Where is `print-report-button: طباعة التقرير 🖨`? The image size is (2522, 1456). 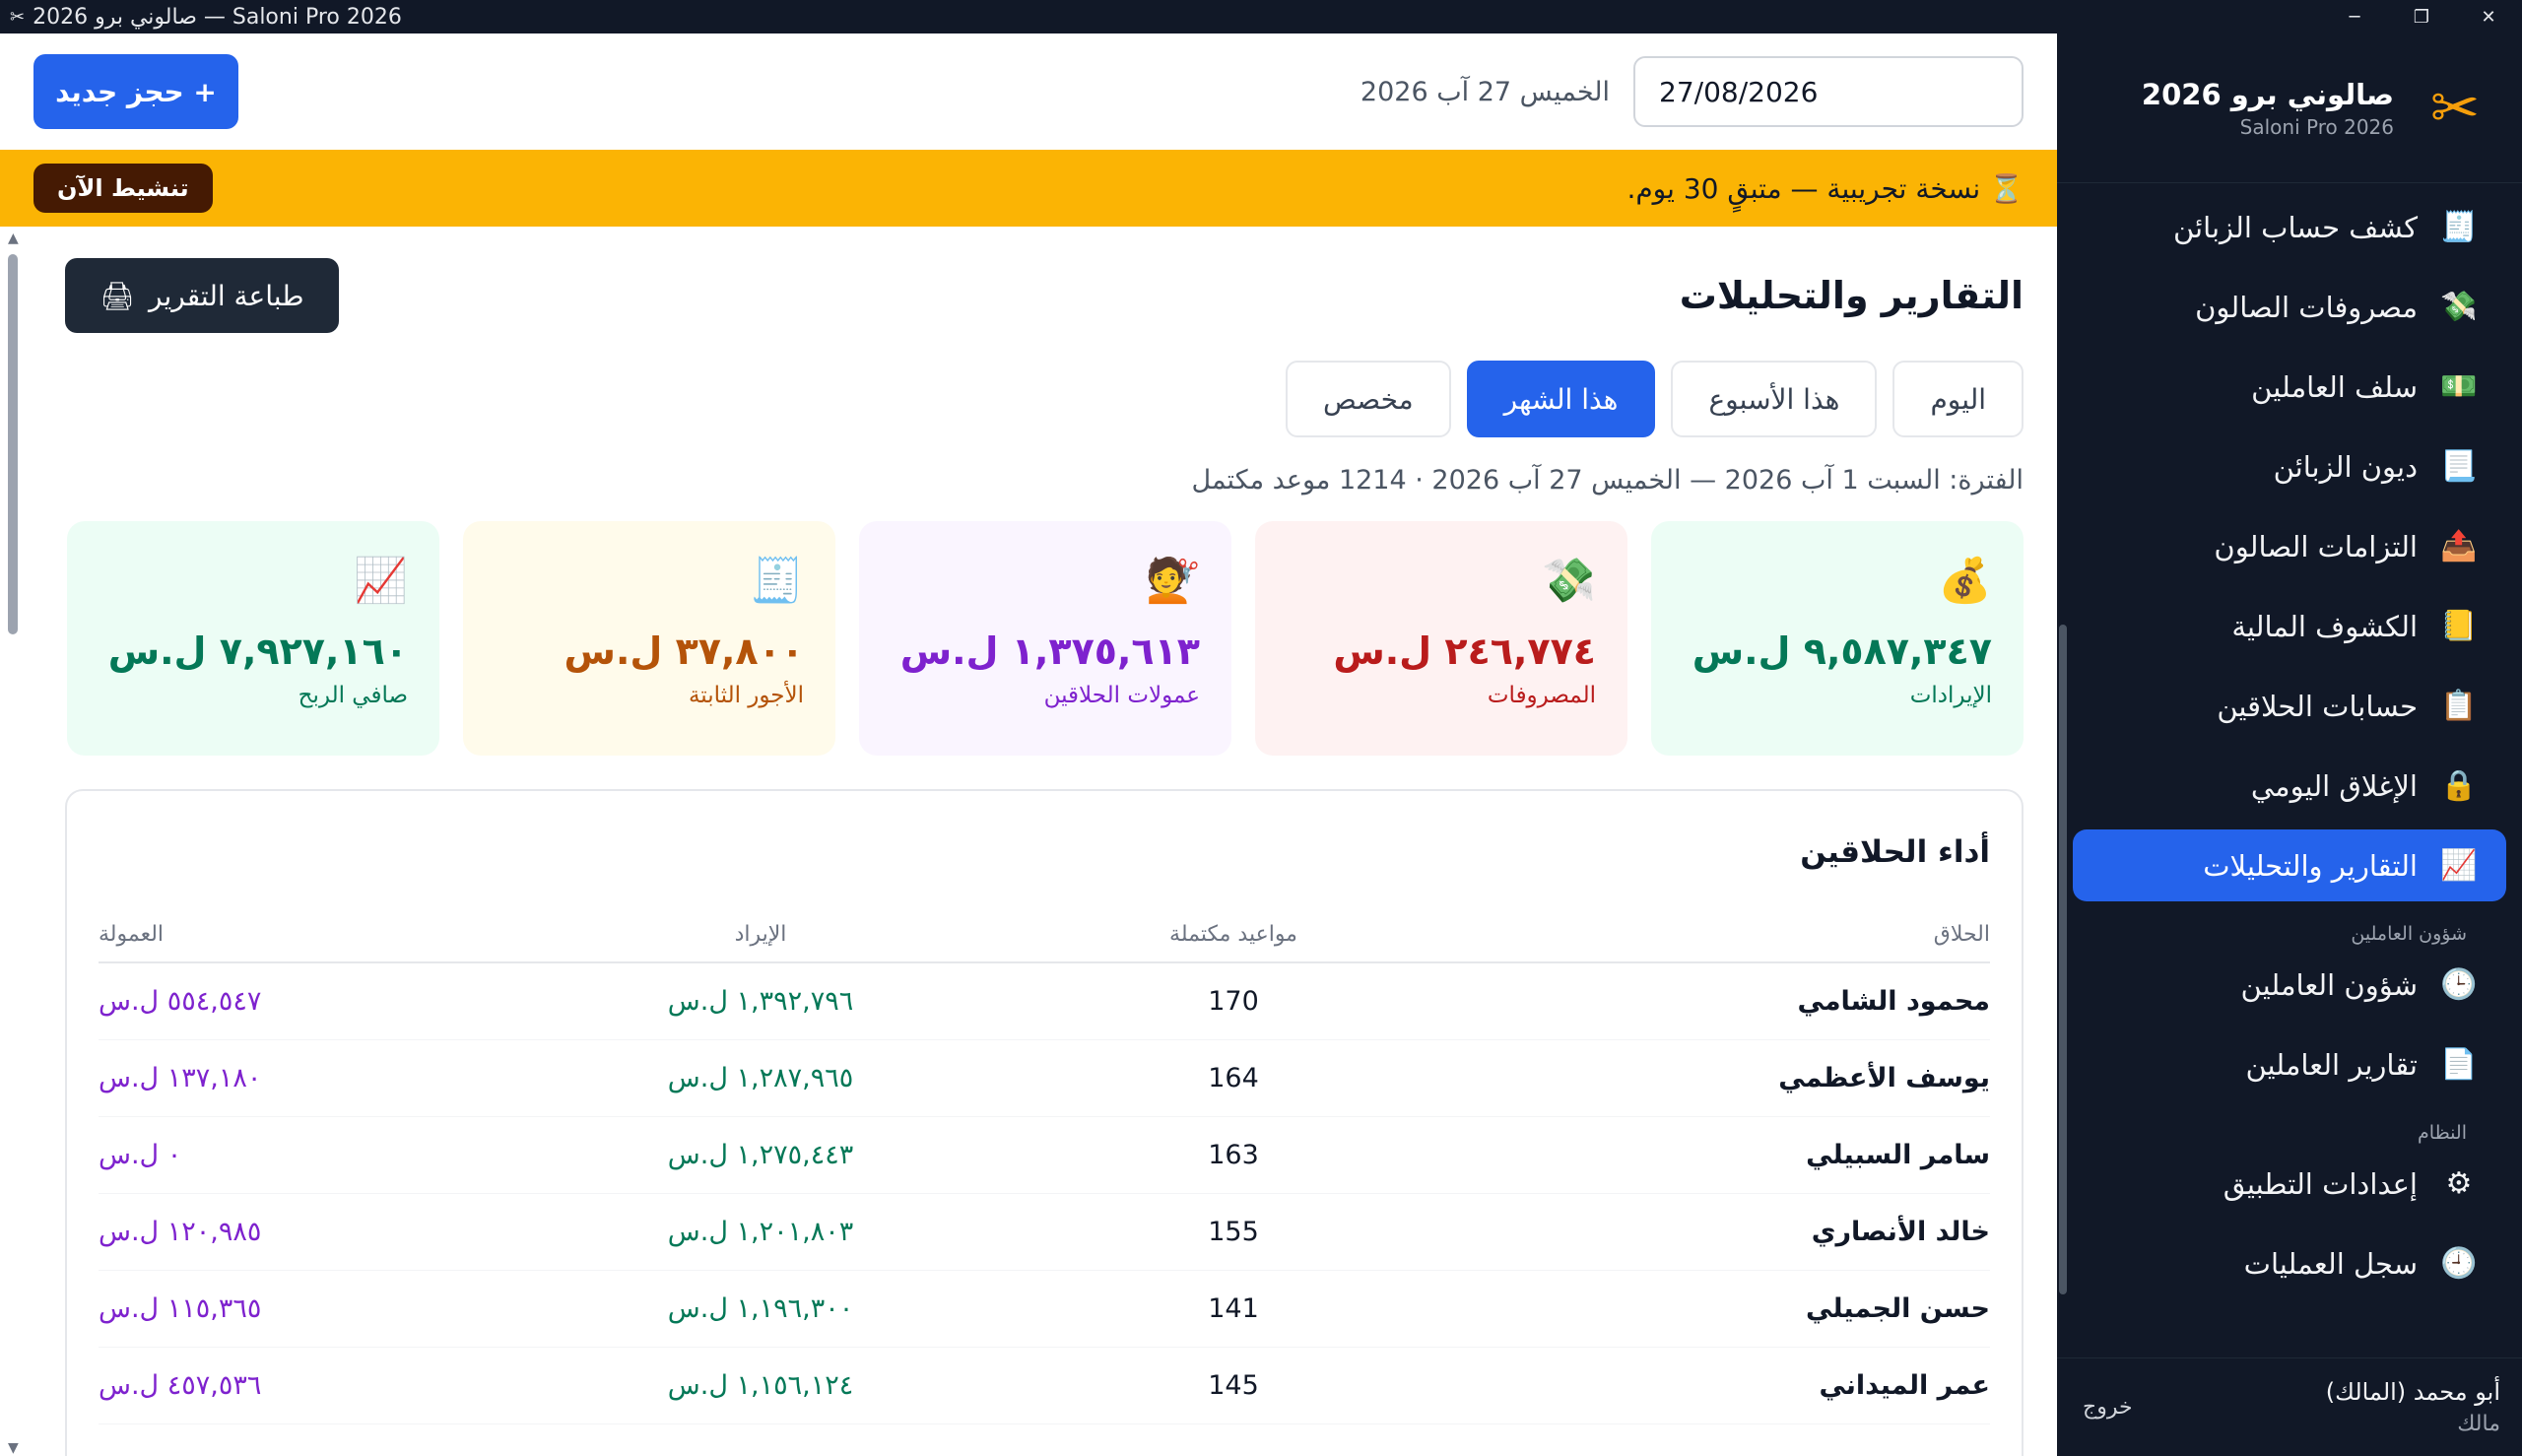
print-report-button: طباعة التقرير 🖨 is located at coordinates (202, 295).